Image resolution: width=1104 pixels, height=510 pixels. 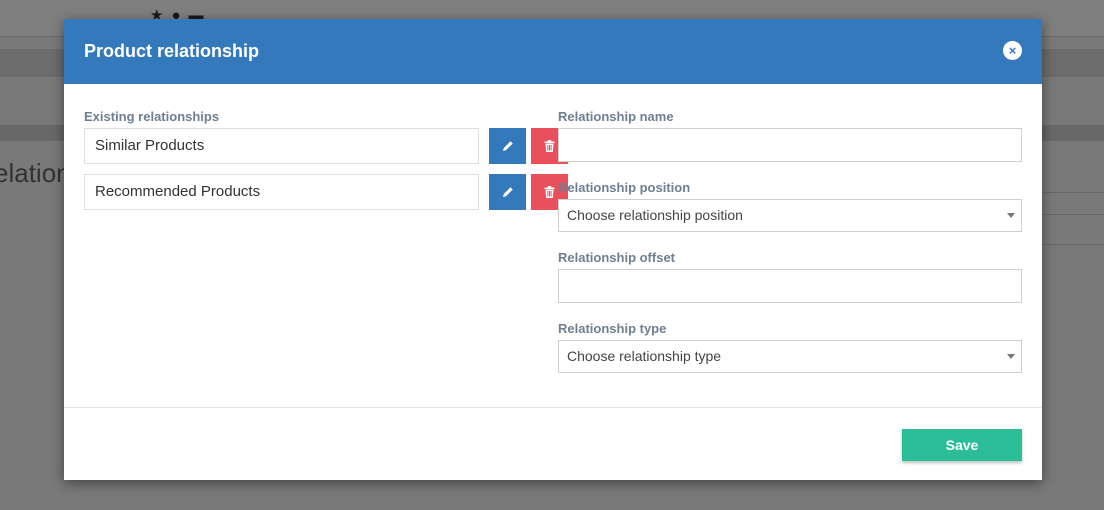 What do you see at coordinates (612, 328) in the screenshot?
I see `relationship-type-label: Relationship type` at bounding box center [612, 328].